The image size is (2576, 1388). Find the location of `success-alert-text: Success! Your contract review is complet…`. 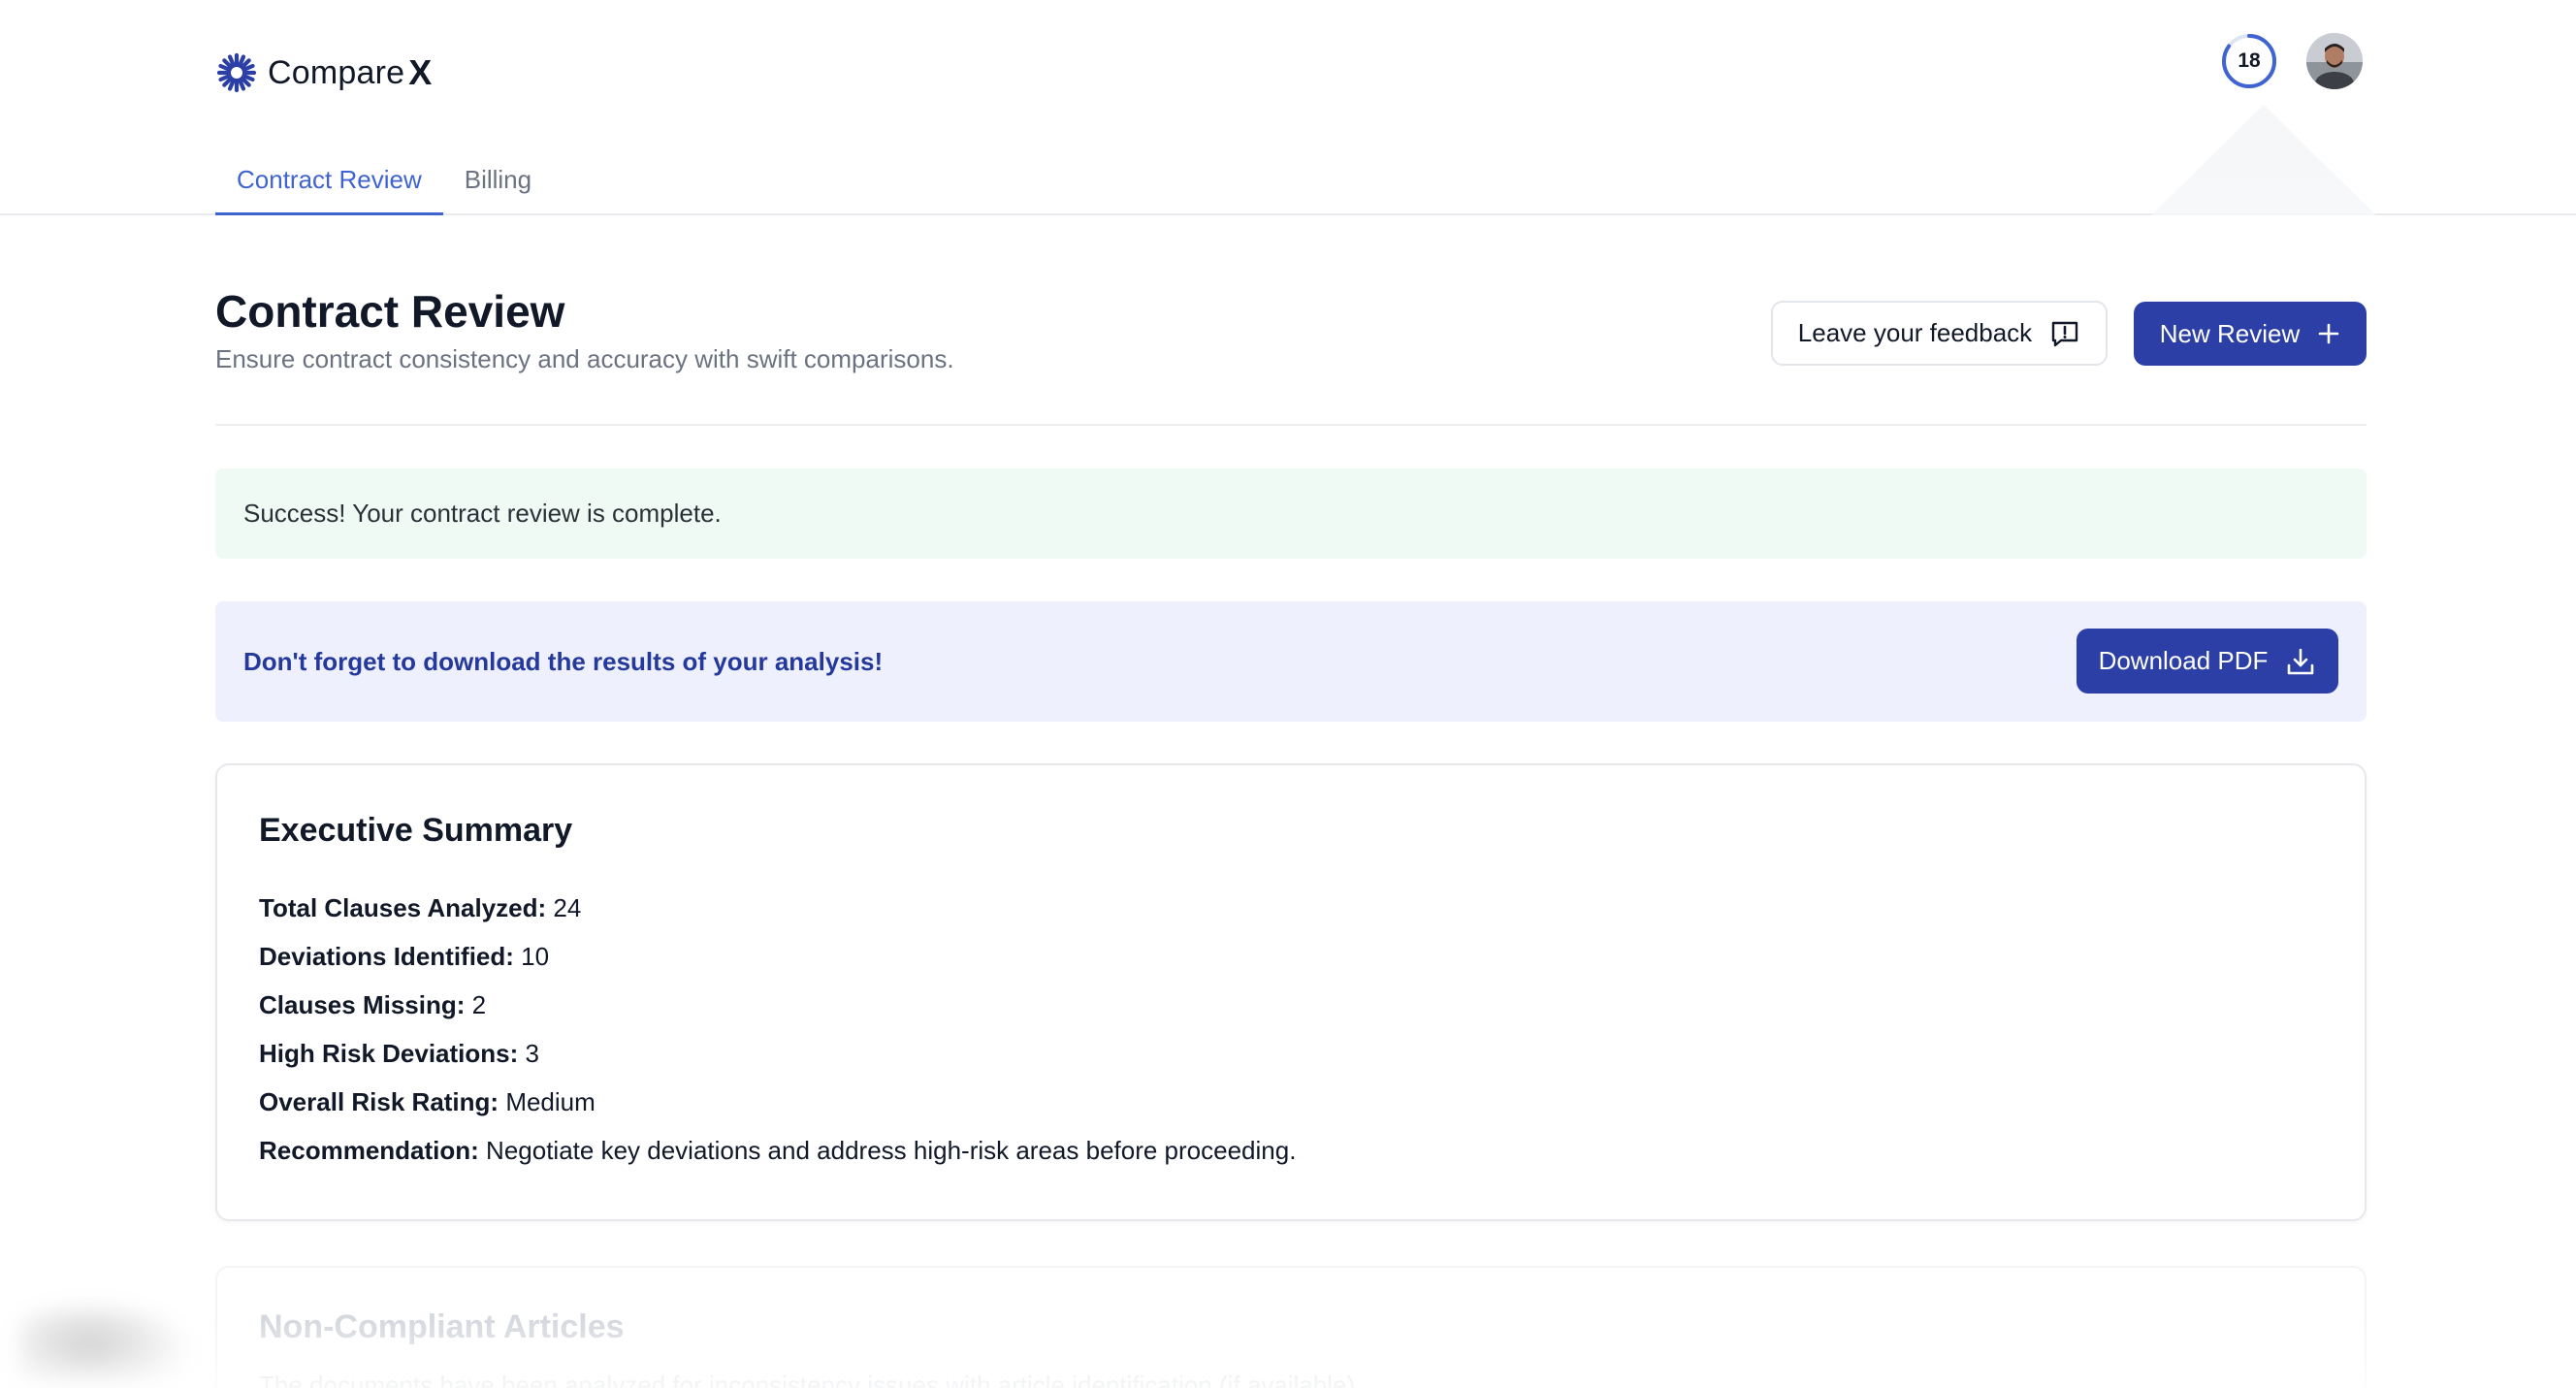

success-alert-text: Success! Your contract review is complet… is located at coordinates (482, 513).